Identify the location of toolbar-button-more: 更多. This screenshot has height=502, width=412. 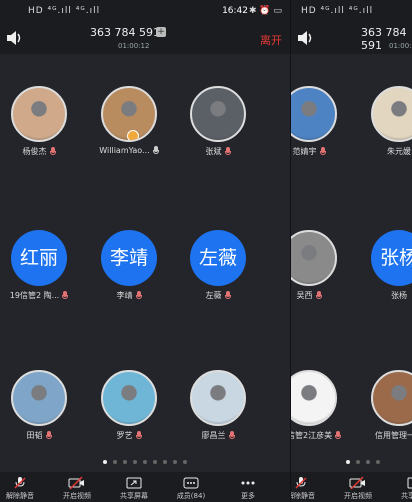
(248, 488).